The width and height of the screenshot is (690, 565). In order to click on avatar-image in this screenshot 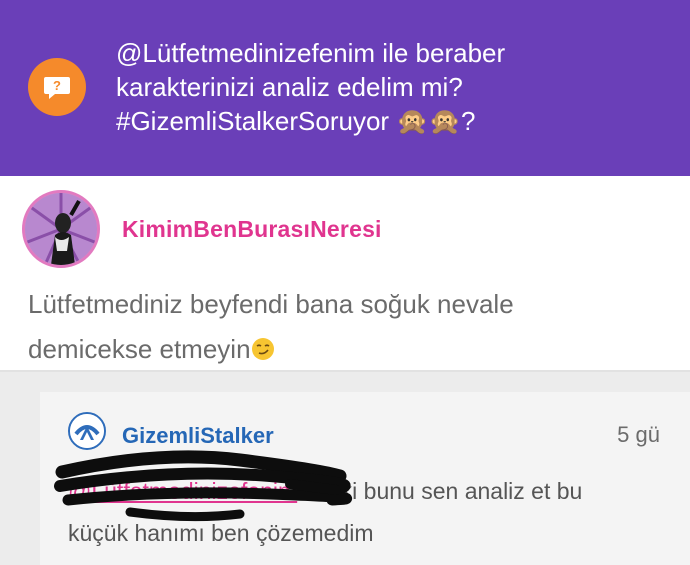, I will do `click(61, 229)`.